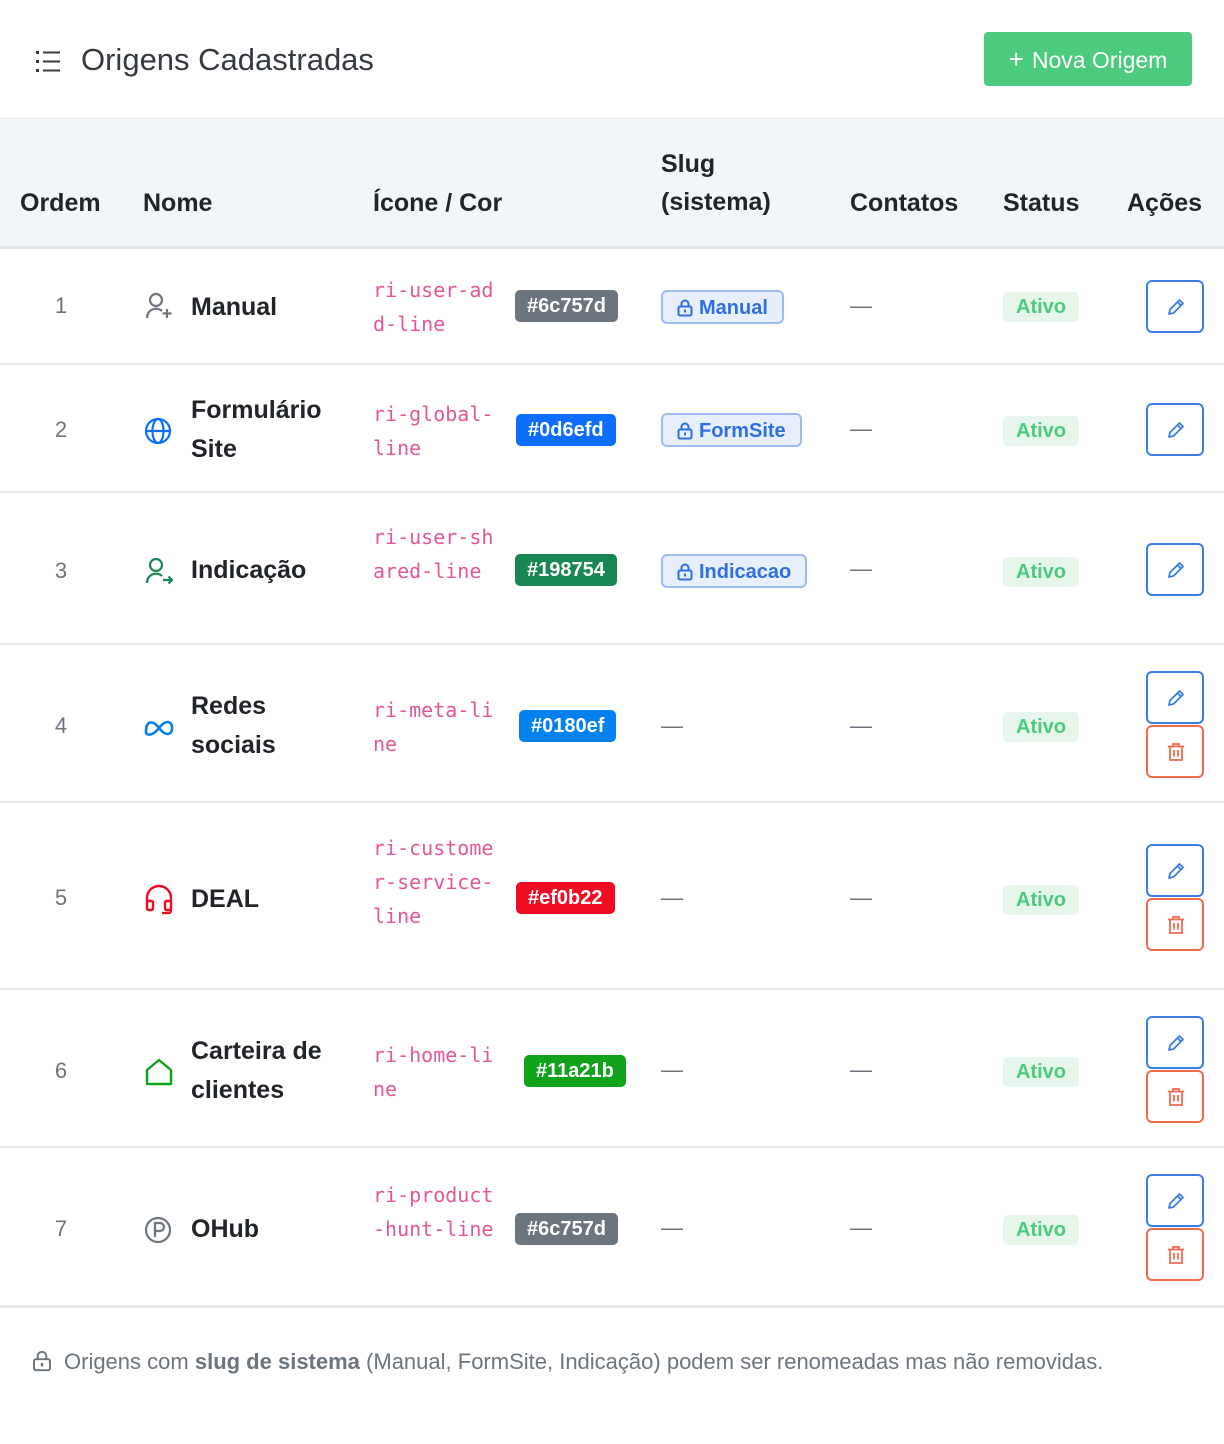 The image size is (1224, 1444). What do you see at coordinates (256, 429) in the screenshot?
I see `row-name: Formulário Site` at bounding box center [256, 429].